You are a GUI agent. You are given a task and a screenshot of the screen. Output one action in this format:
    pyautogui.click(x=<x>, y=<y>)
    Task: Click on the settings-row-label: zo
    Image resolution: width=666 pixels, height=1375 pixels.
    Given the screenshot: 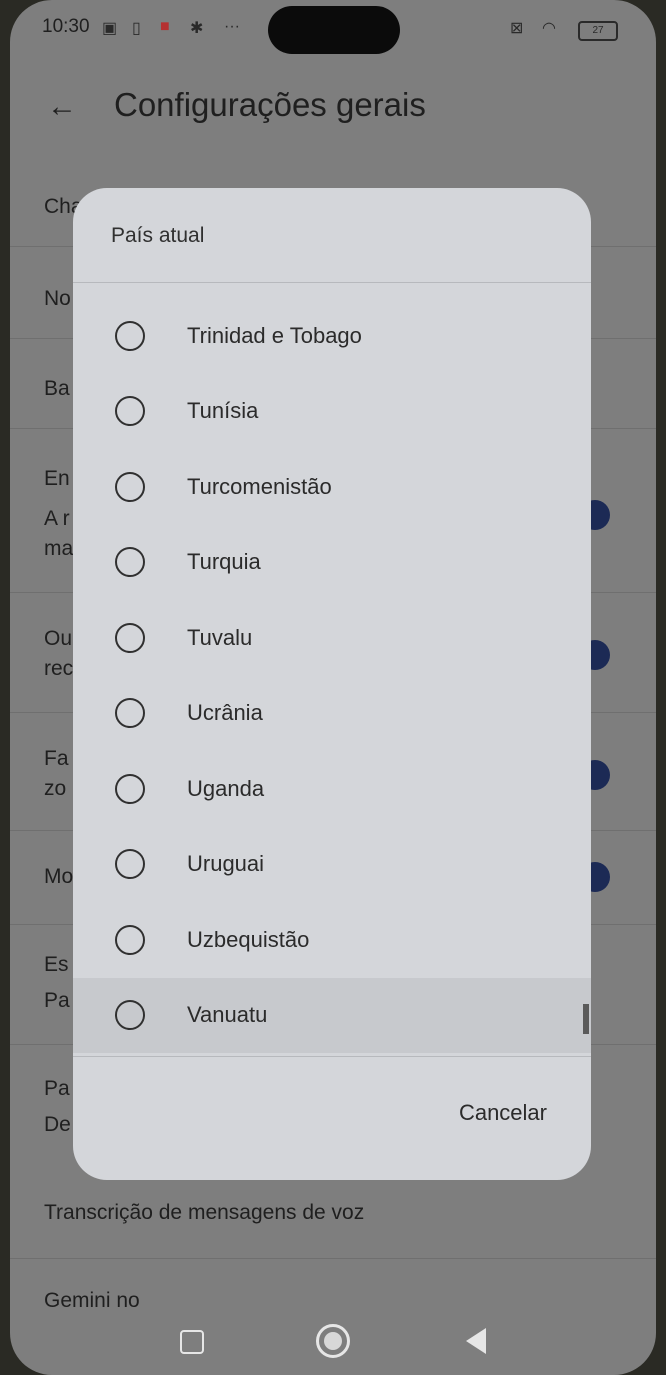 What is the action you would take?
    pyautogui.click(x=55, y=788)
    